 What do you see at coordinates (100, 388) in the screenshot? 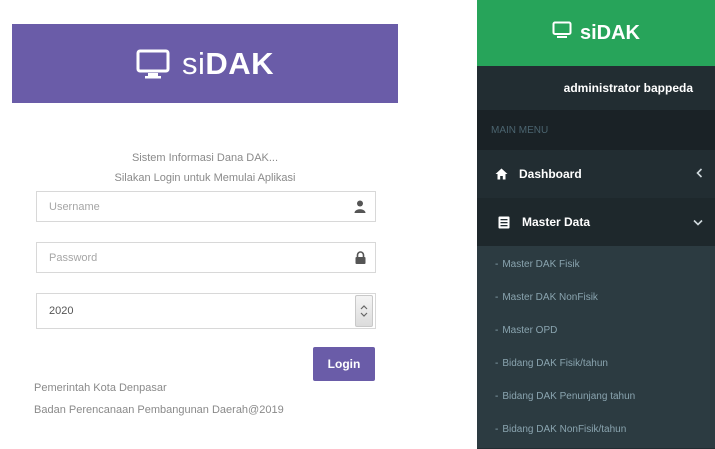
I see `footer-line-1: Pemerintah Kota Denpasar` at bounding box center [100, 388].